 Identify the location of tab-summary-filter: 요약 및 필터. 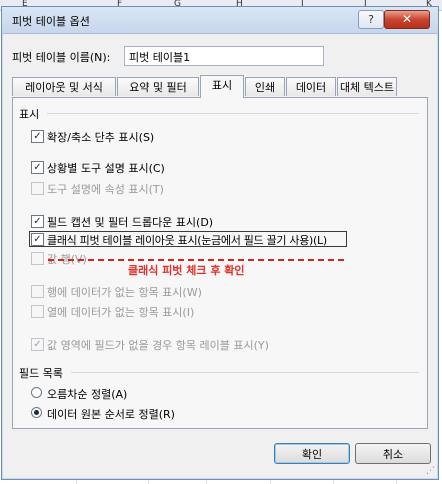
(158, 86).